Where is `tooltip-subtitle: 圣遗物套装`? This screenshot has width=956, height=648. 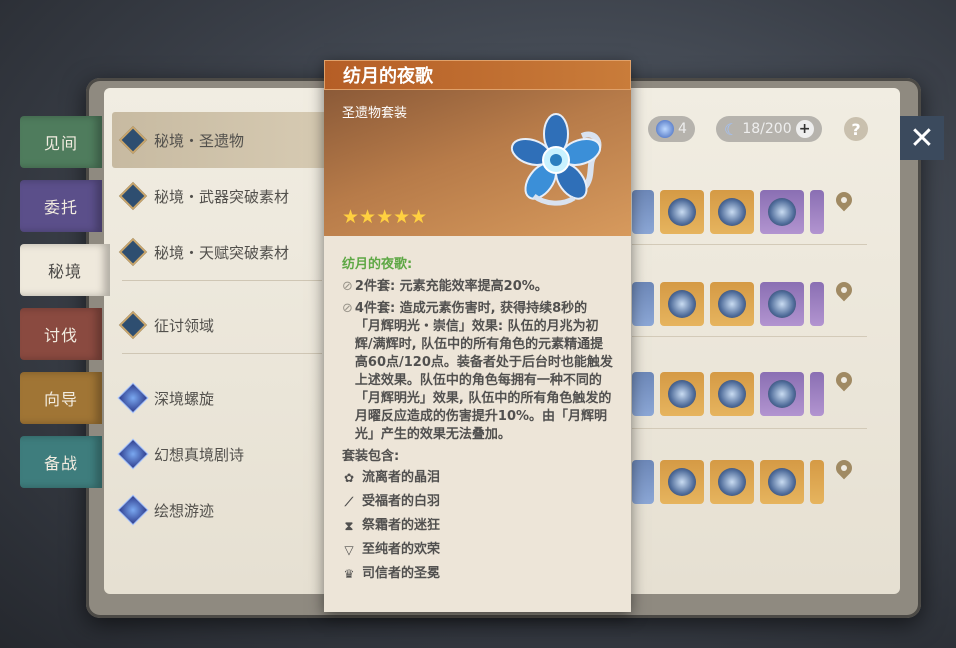
tooltip-subtitle: 圣遗物套装 is located at coordinates (375, 113).